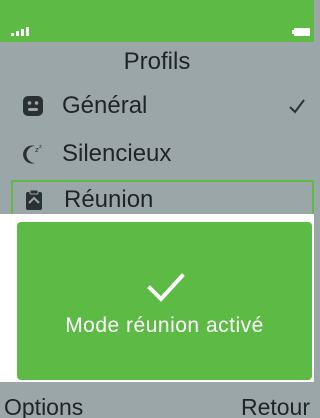 This screenshot has height=418, width=320. I want to click on profile-item-silencieux: z z Silencieux, so click(157, 154).